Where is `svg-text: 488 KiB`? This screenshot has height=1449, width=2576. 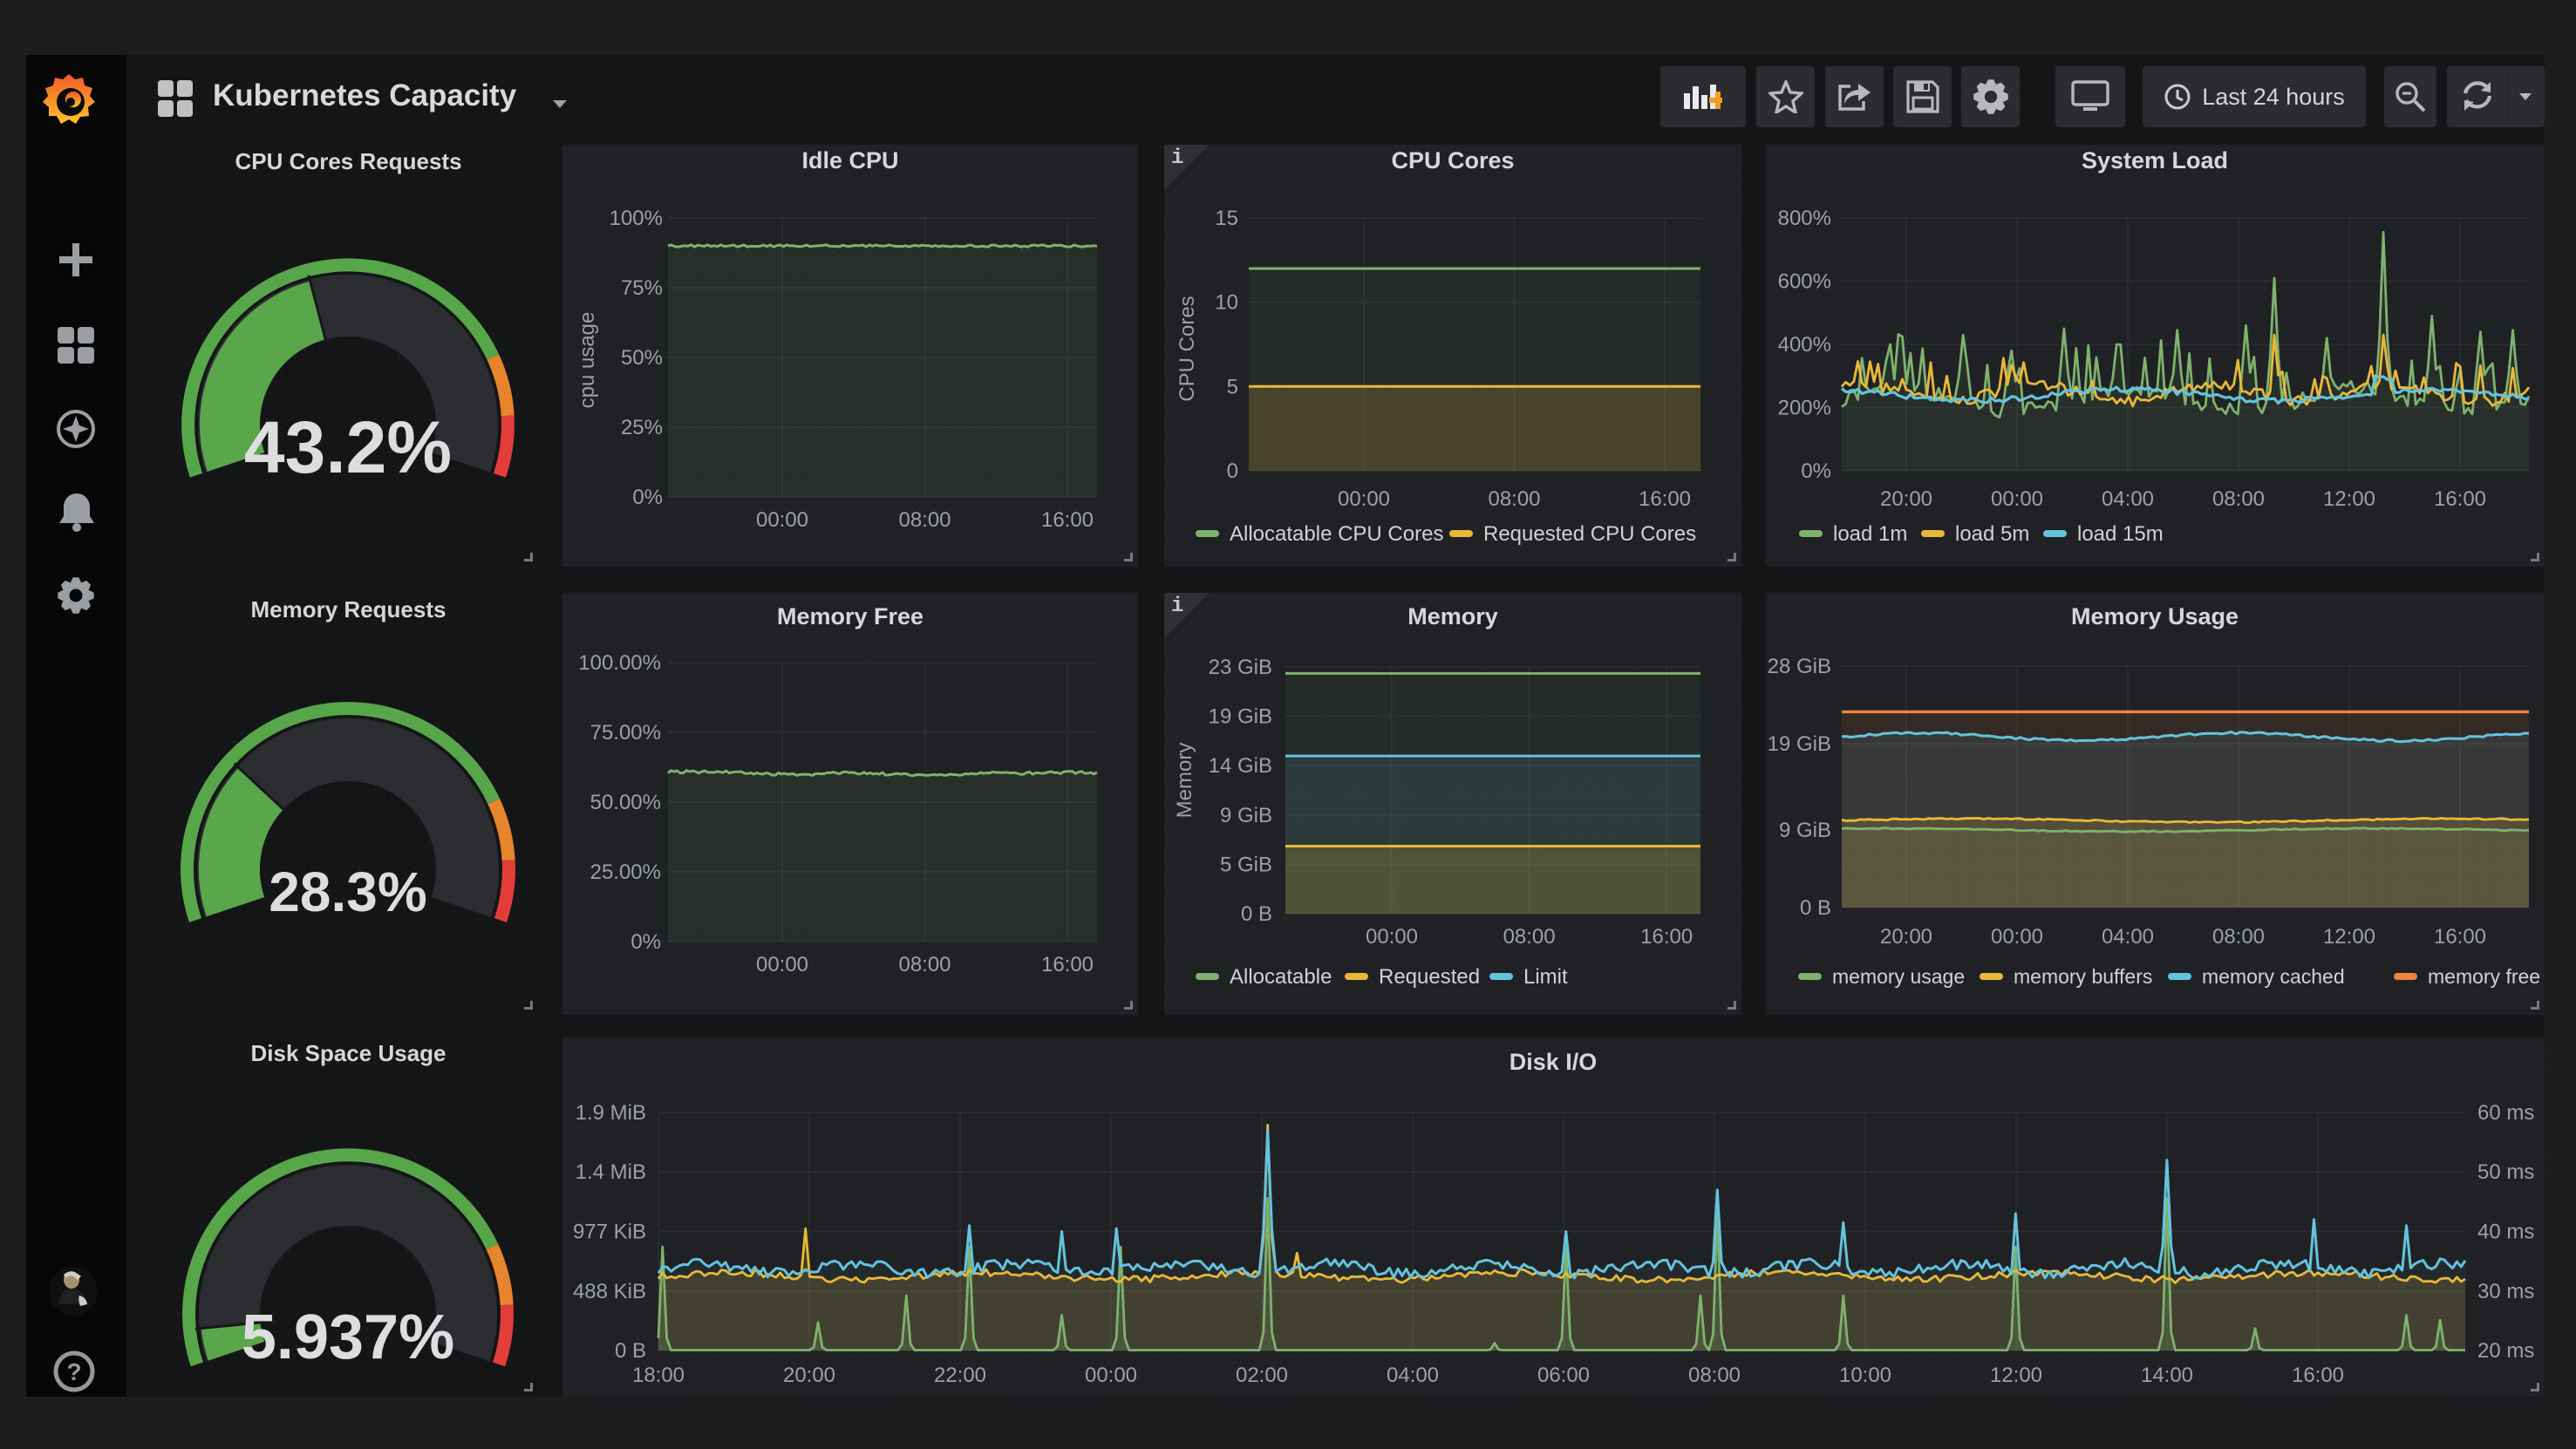
svg-text: 488 KiB is located at coordinates (610, 1291).